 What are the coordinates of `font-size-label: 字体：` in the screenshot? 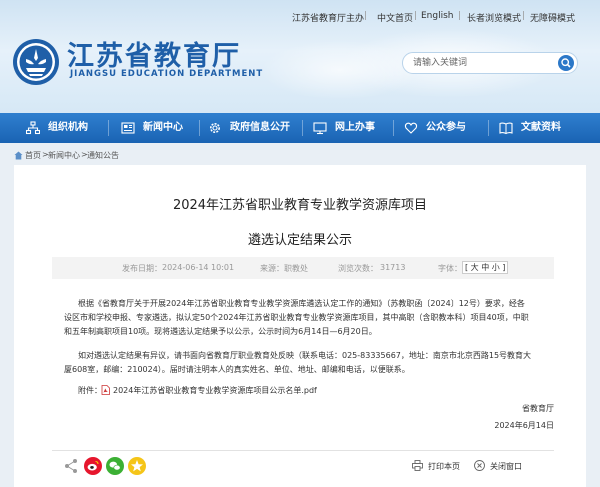 It's located at (450, 268).